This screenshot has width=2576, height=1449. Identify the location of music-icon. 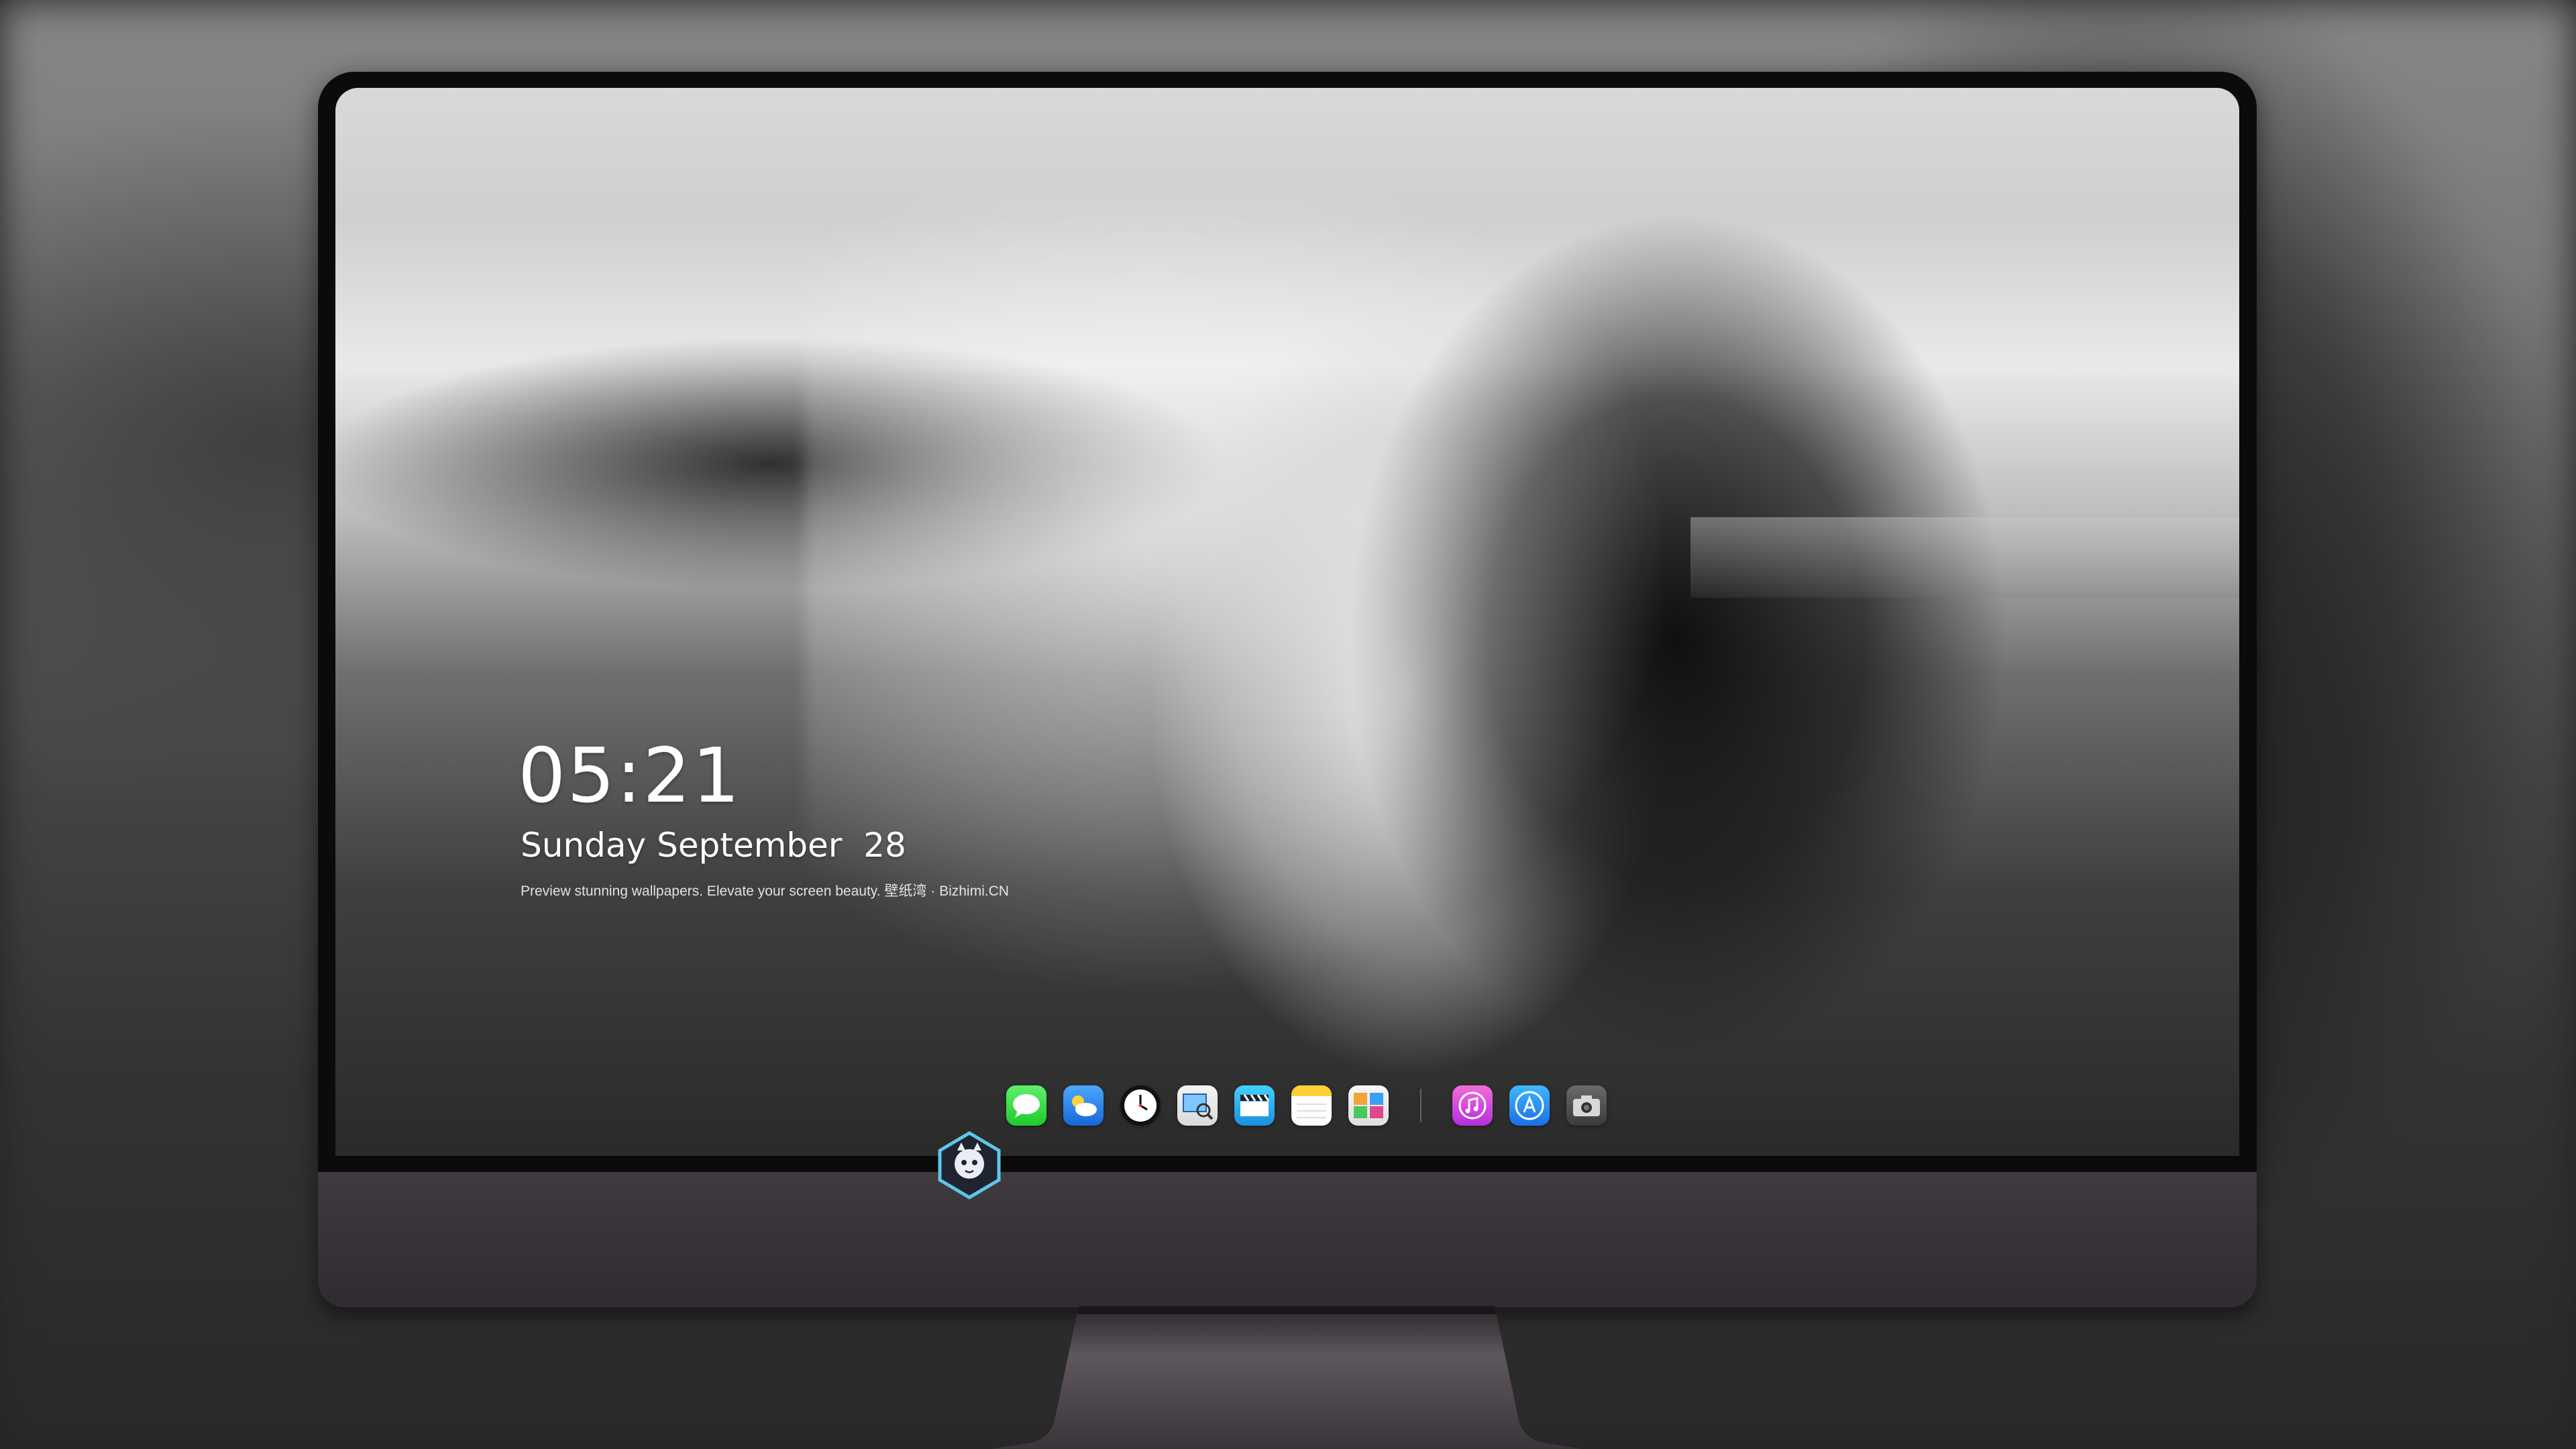
(1472, 1105).